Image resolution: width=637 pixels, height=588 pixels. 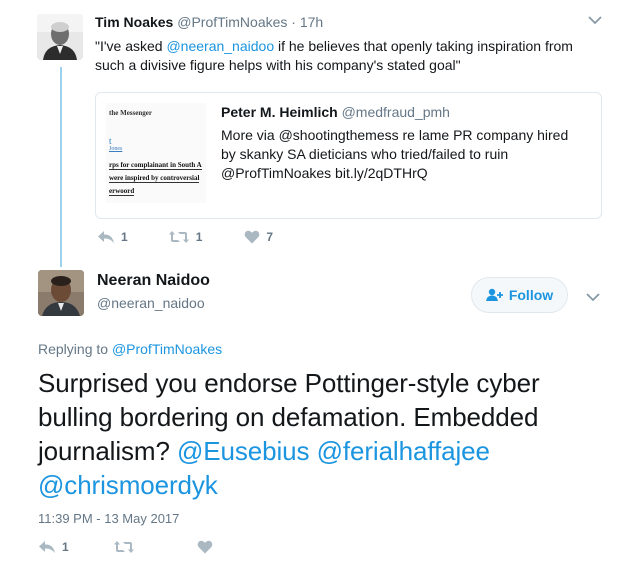 I want to click on author-handle: @neeran_naidoo, so click(x=153, y=303).